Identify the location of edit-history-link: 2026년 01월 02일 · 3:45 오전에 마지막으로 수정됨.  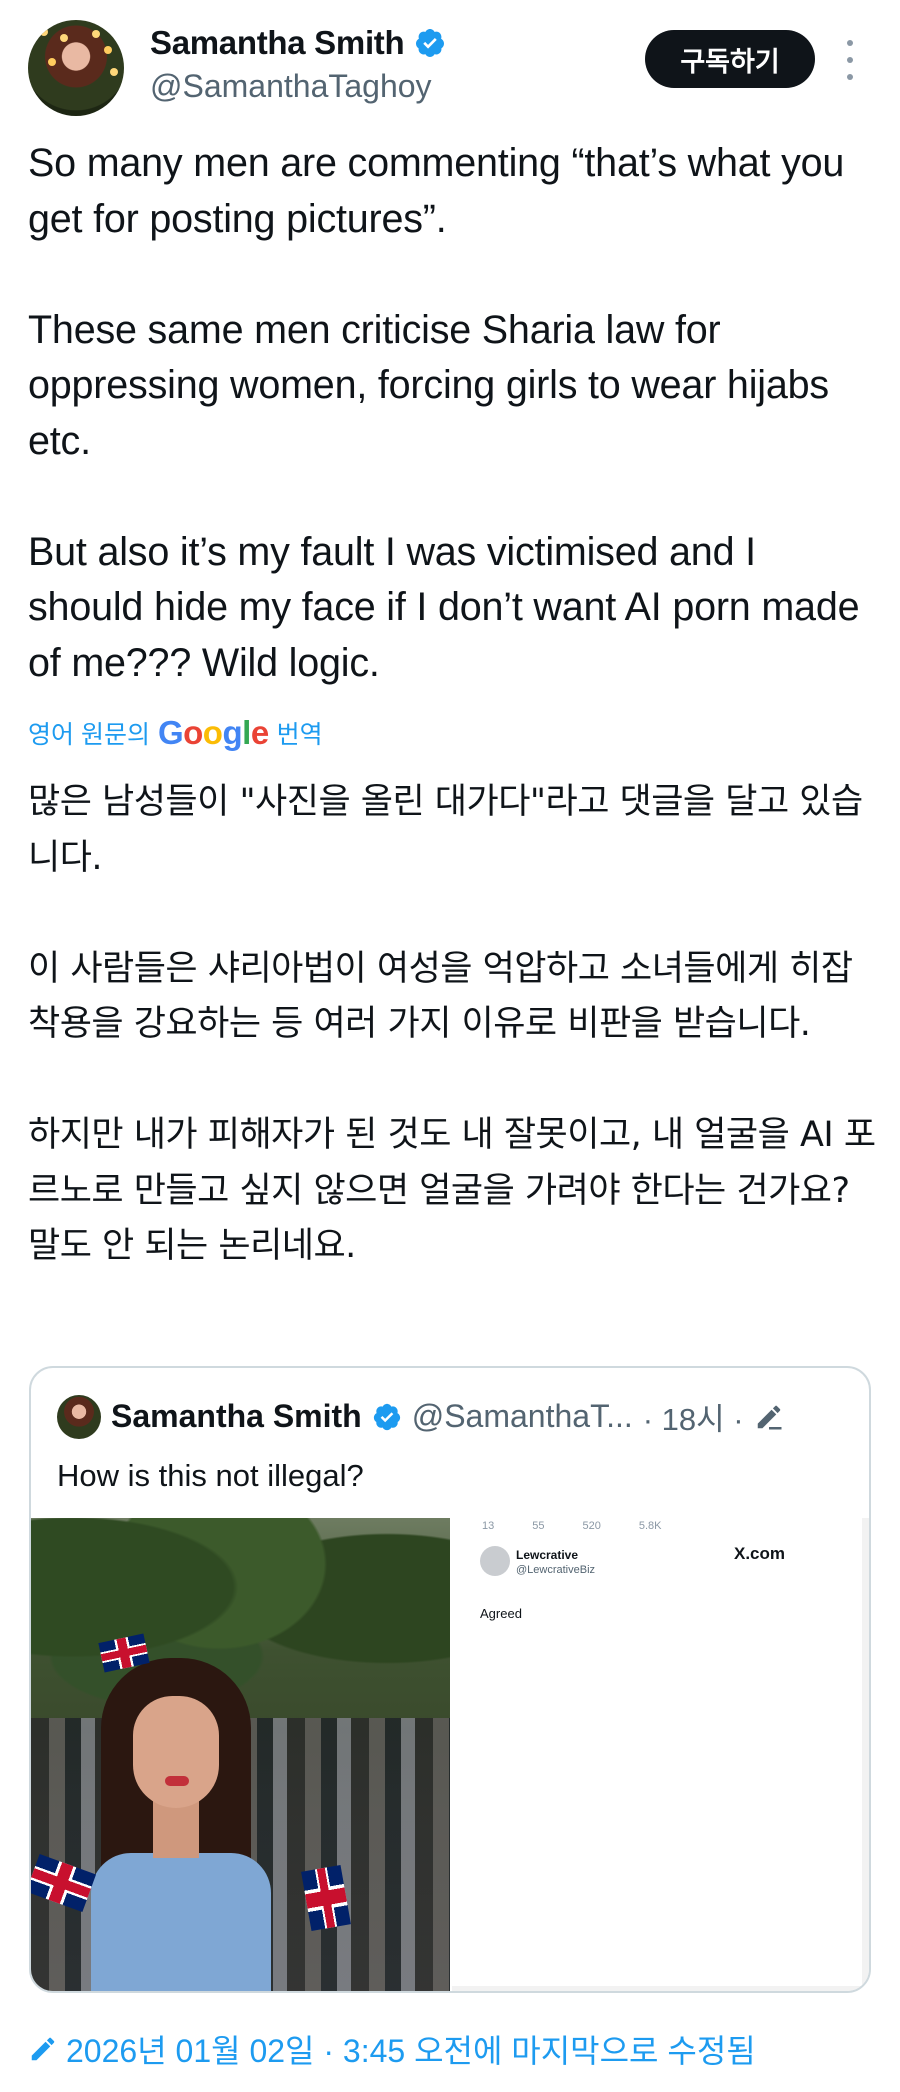
(392, 2049).